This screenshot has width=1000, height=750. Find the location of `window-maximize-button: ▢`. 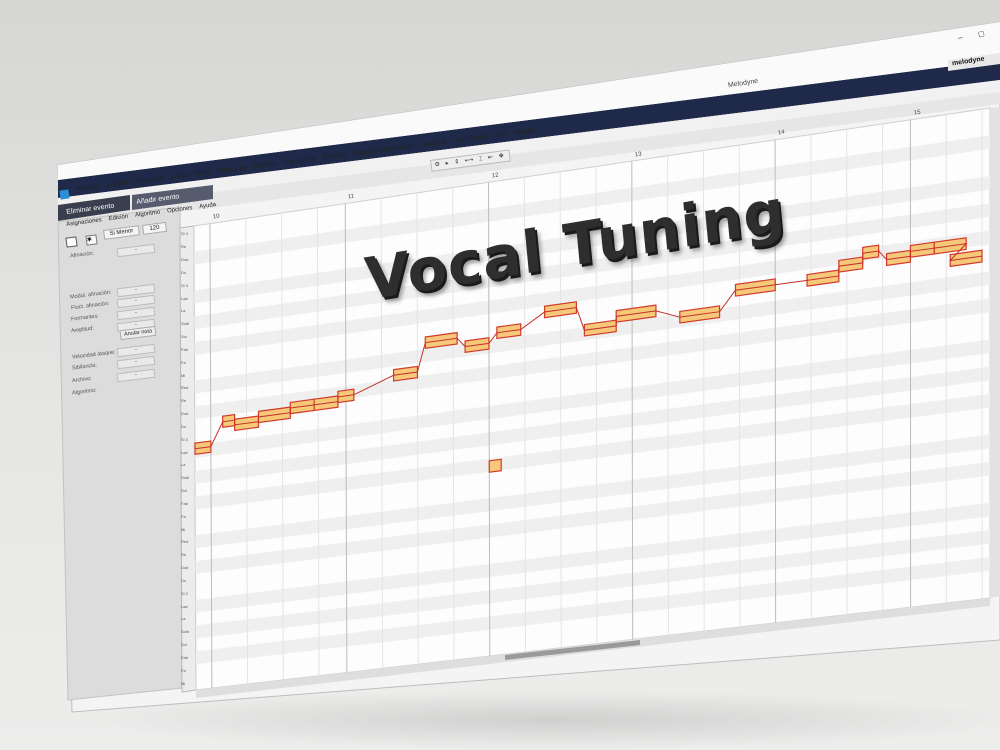

window-maximize-button: ▢ is located at coordinates (981, 34).